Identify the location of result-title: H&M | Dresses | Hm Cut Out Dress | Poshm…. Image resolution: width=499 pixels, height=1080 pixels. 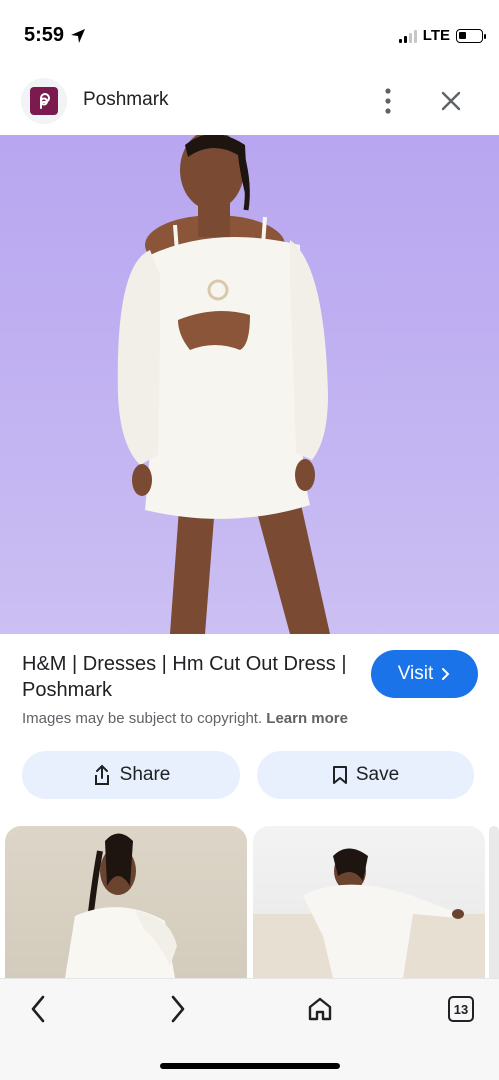
(187, 677).